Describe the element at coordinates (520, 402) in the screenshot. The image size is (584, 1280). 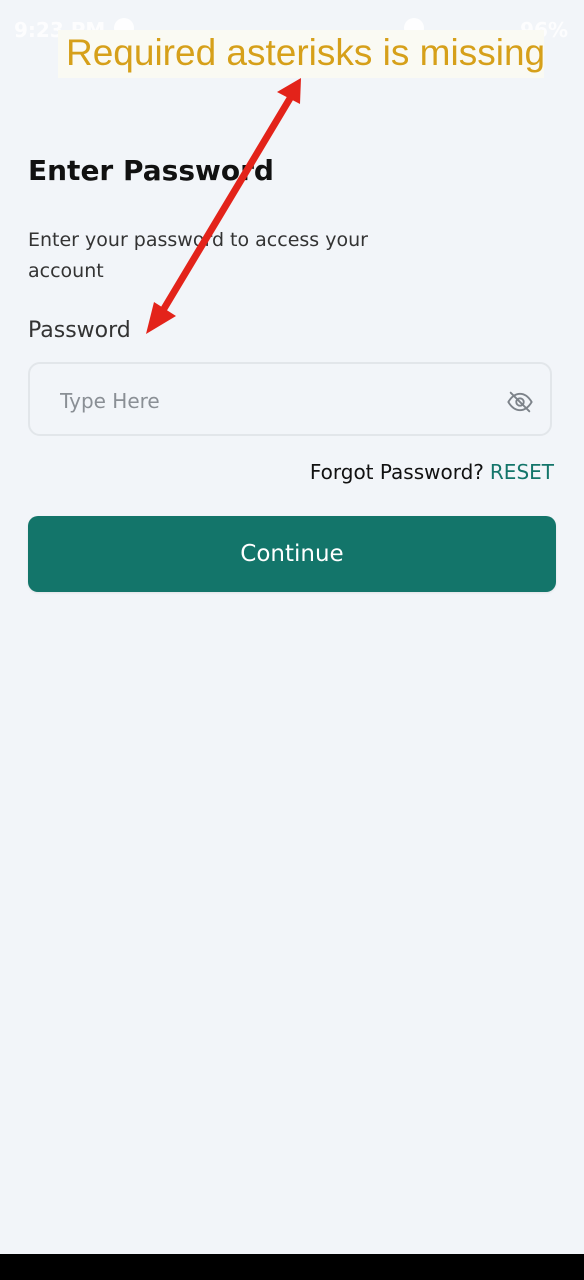
I see `eye-off-icon` at that location.